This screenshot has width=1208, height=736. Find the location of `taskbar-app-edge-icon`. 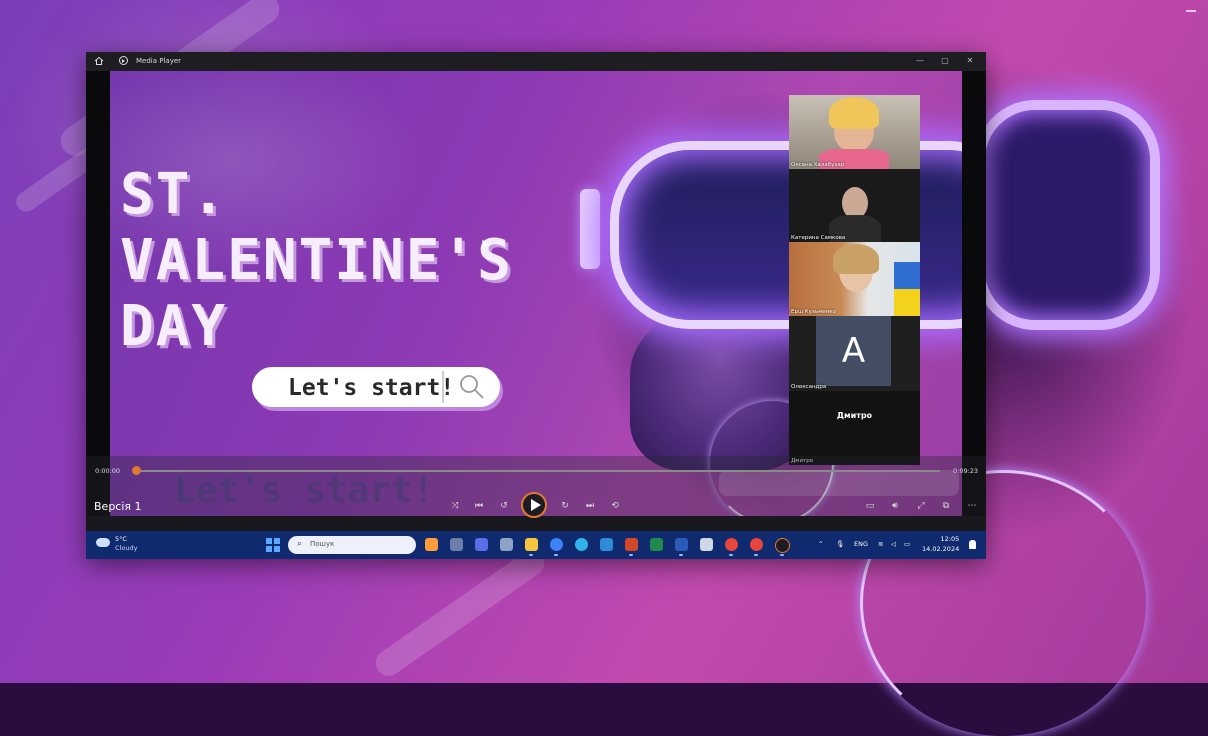

taskbar-app-edge-icon is located at coordinates (581, 544).